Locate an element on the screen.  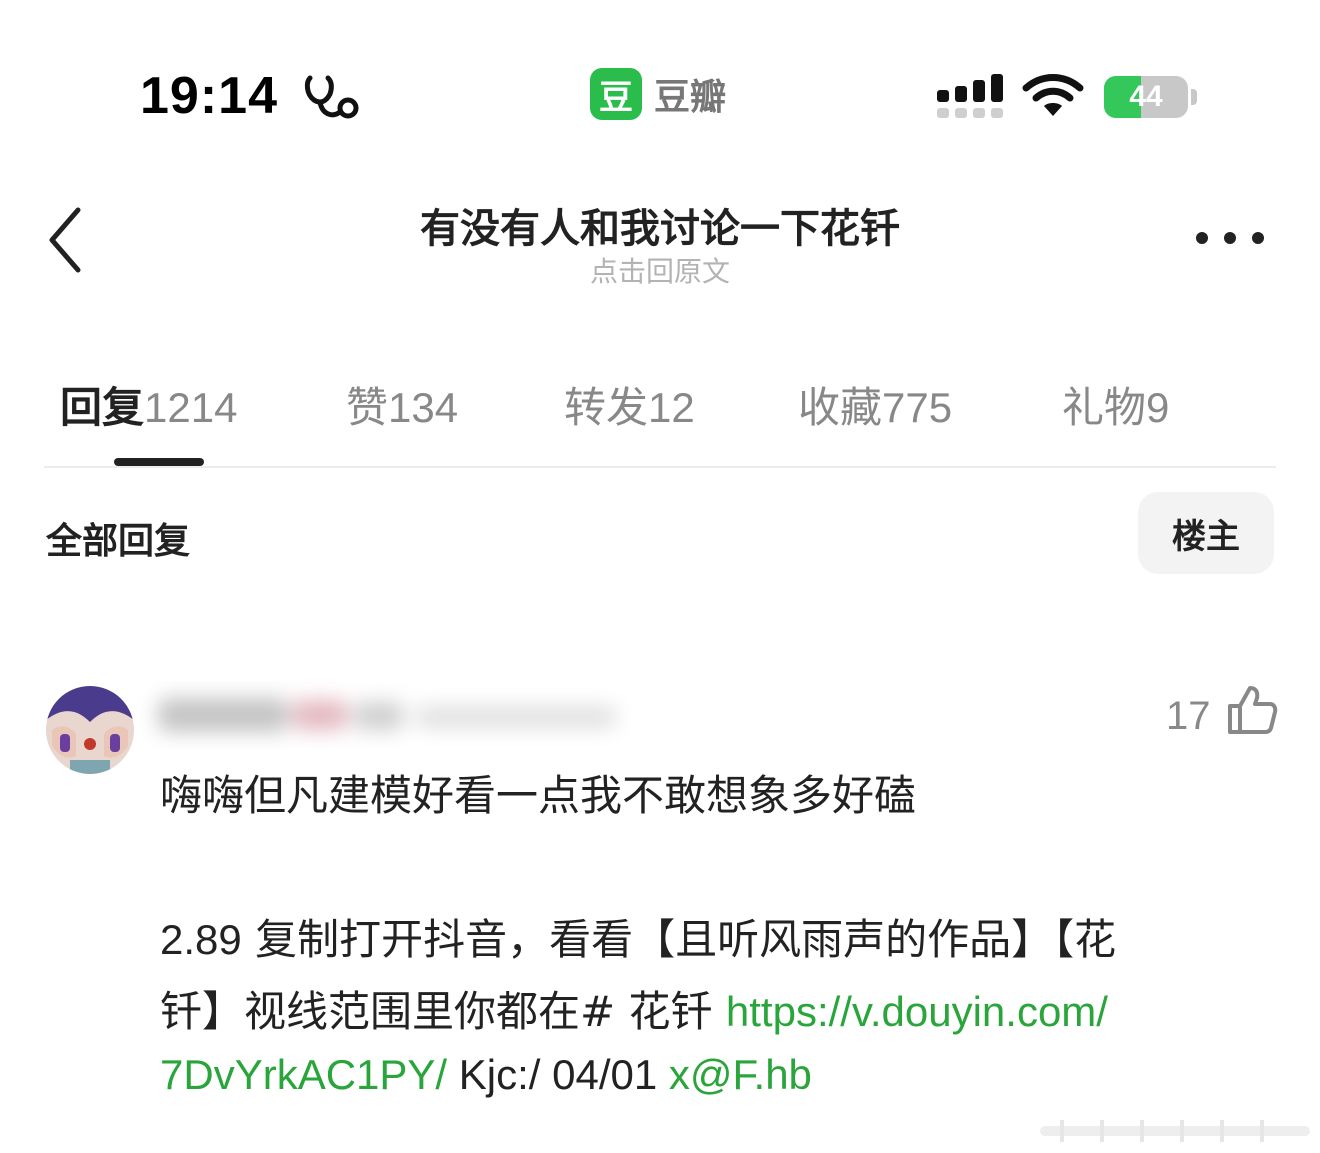
comment-text: 钎】视线范围里你都在# 花钎 is located at coordinates (443, 1011).